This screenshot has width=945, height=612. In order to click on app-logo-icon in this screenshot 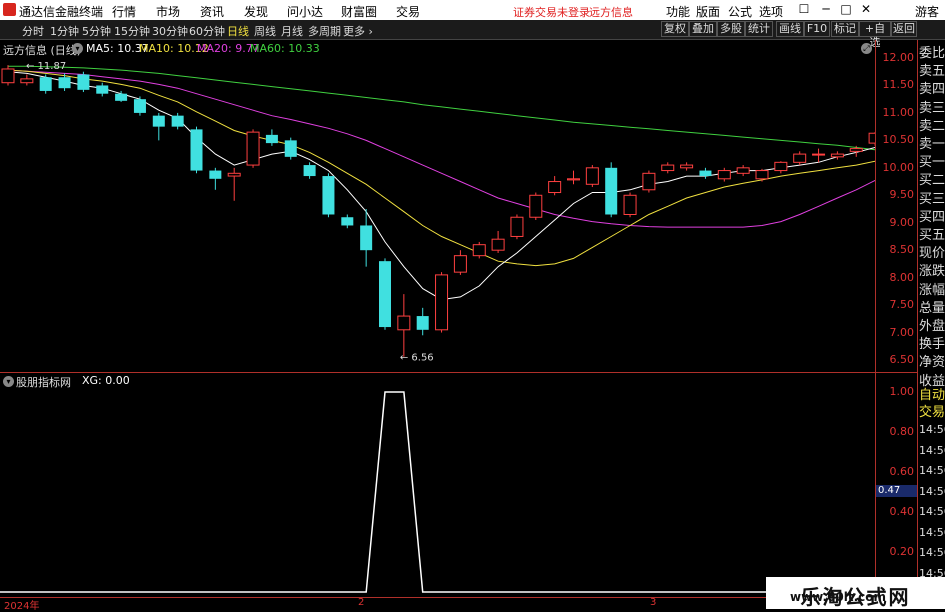, I will do `click(9, 9)`.